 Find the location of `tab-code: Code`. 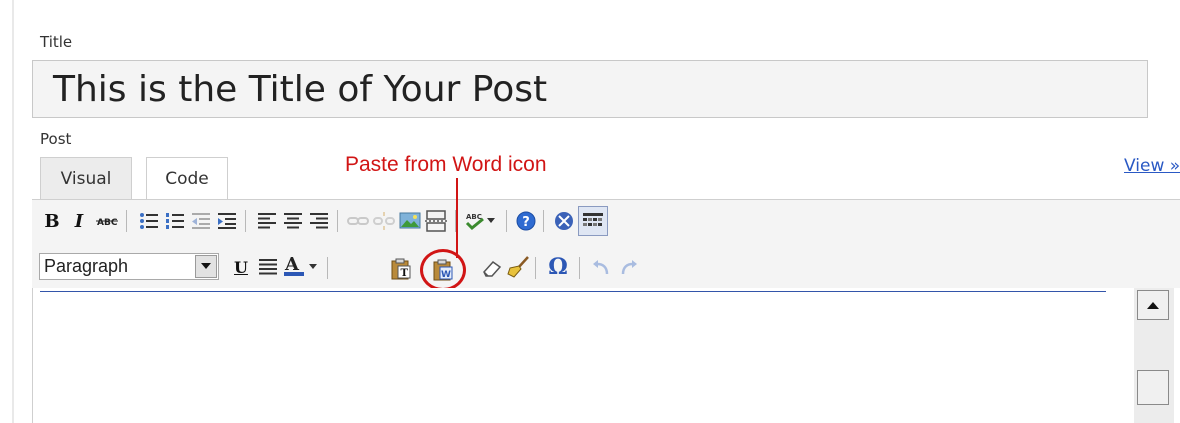

tab-code: Code is located at coordinates (187, 178).